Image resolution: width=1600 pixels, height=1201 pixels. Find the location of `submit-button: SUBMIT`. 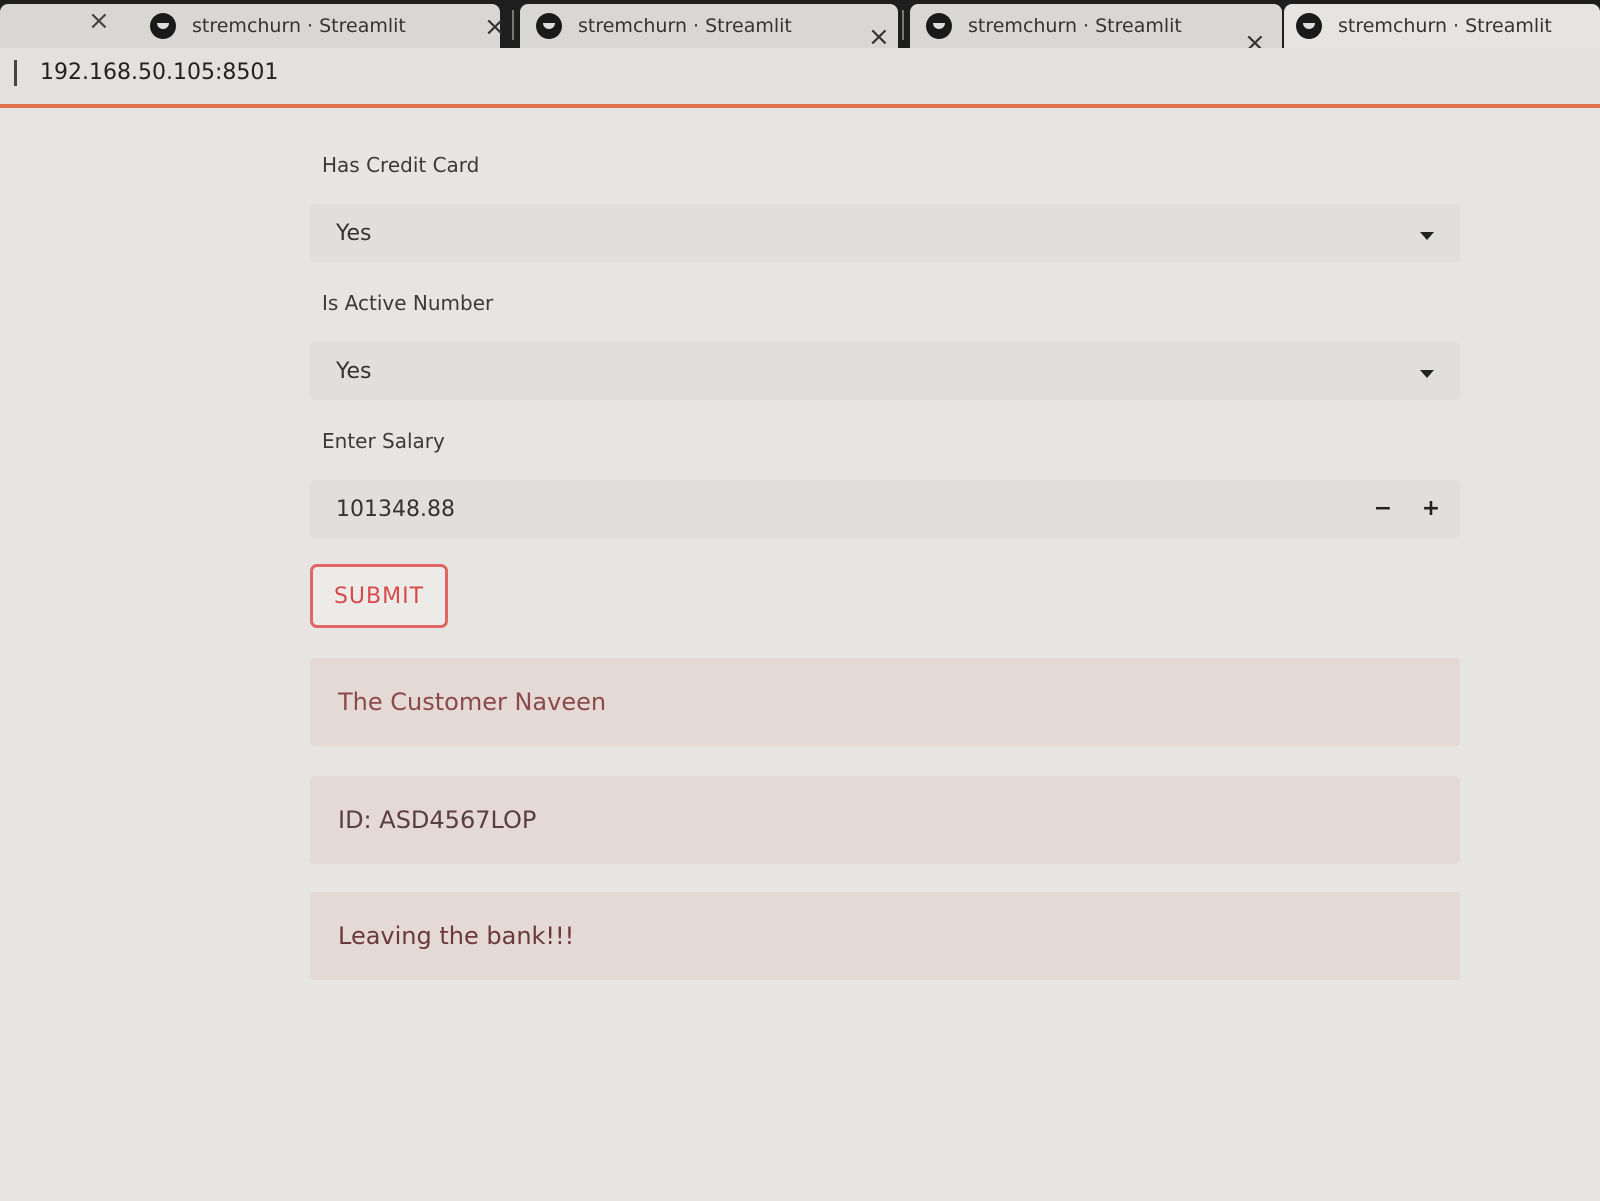

submit-button: SUBMIT is located at coordinates (379, 596).